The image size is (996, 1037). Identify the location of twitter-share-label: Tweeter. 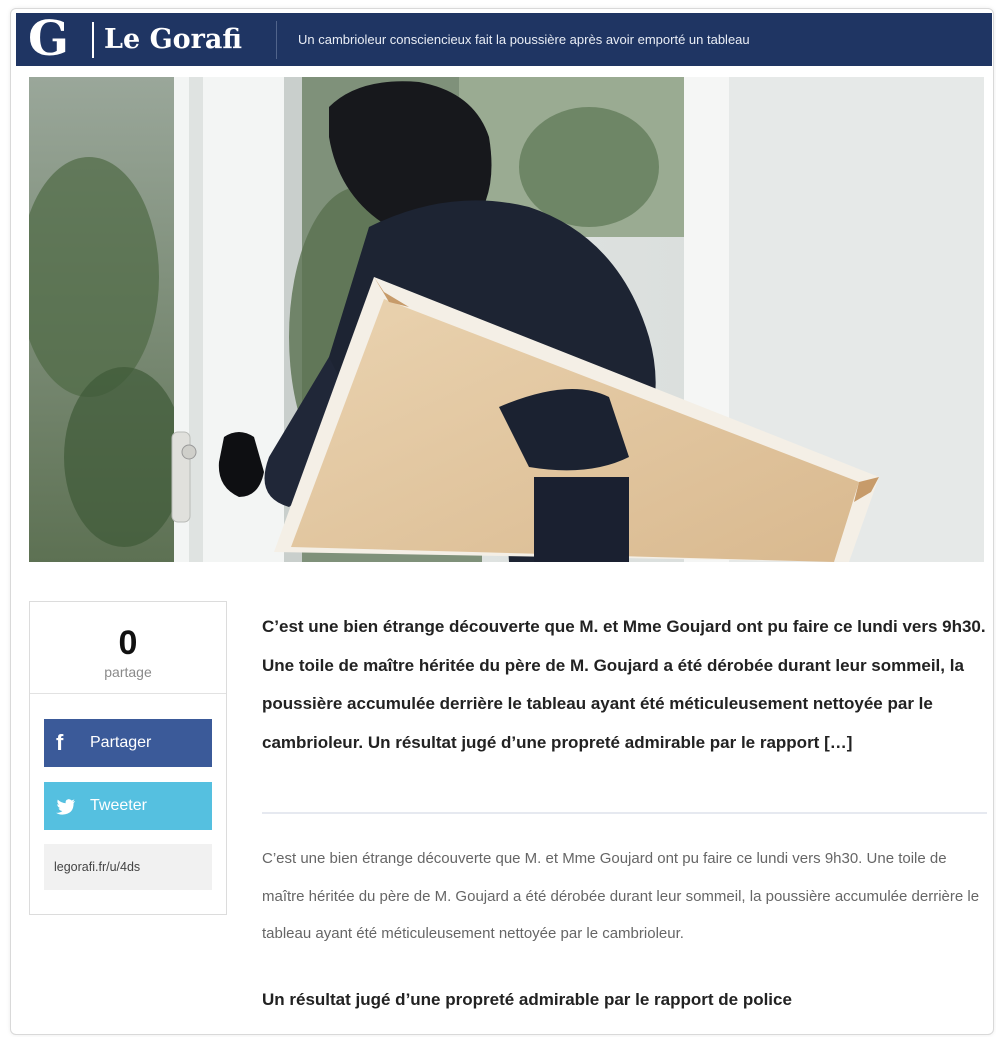
(118, 805).